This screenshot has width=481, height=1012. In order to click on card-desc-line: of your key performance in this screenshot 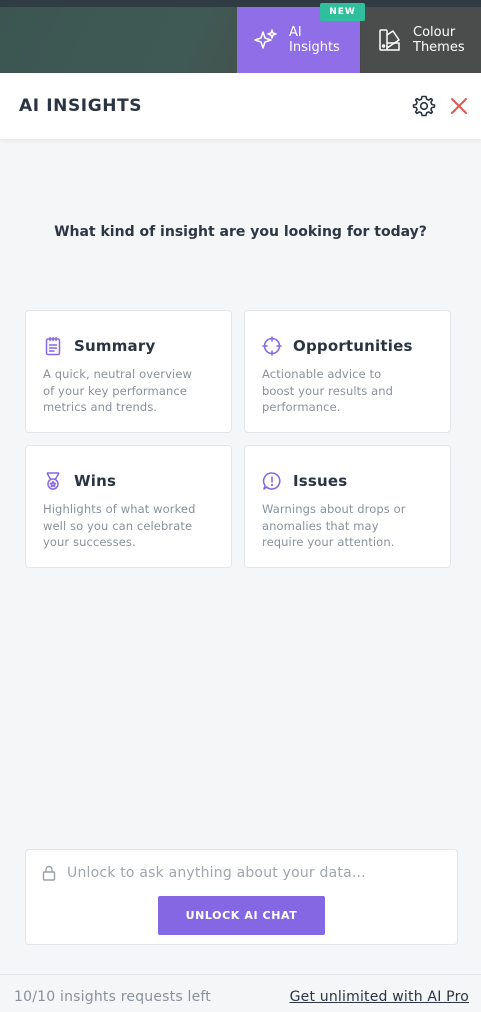, I will do `click(115, 390)`.